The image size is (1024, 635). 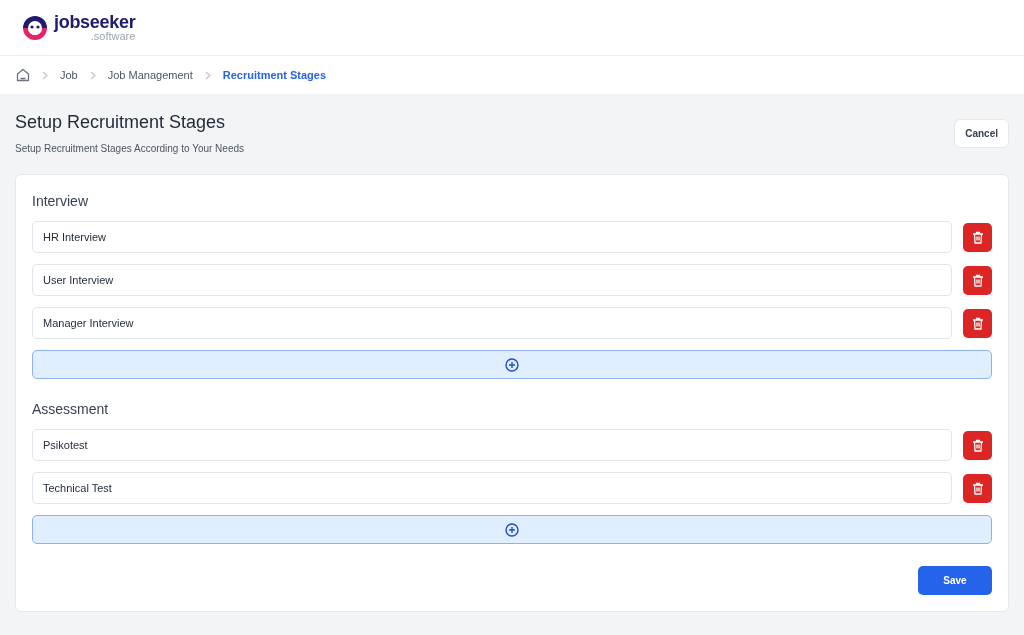 What do you see at coordinates (121, 122) in the screenshot?
I see `page-title: Setup Recruitment Stages` at bounding box center [121, 122].